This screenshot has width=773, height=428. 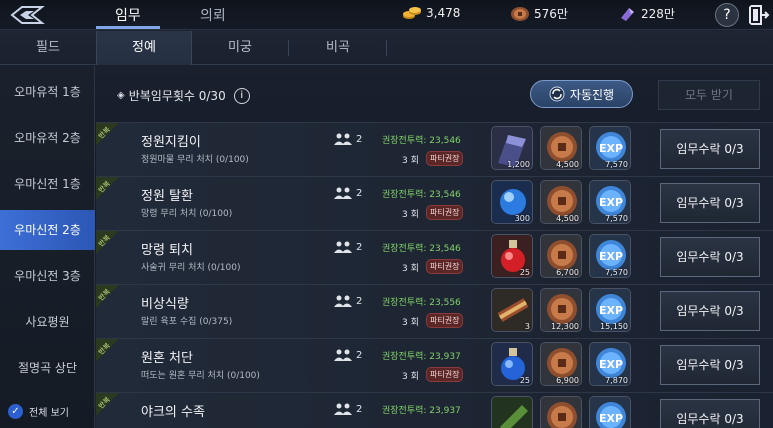 What do you see at coordinates (431, 13) in the screenshot?
I see `gold-currency: 3,478` at bounding box center [431, 13].